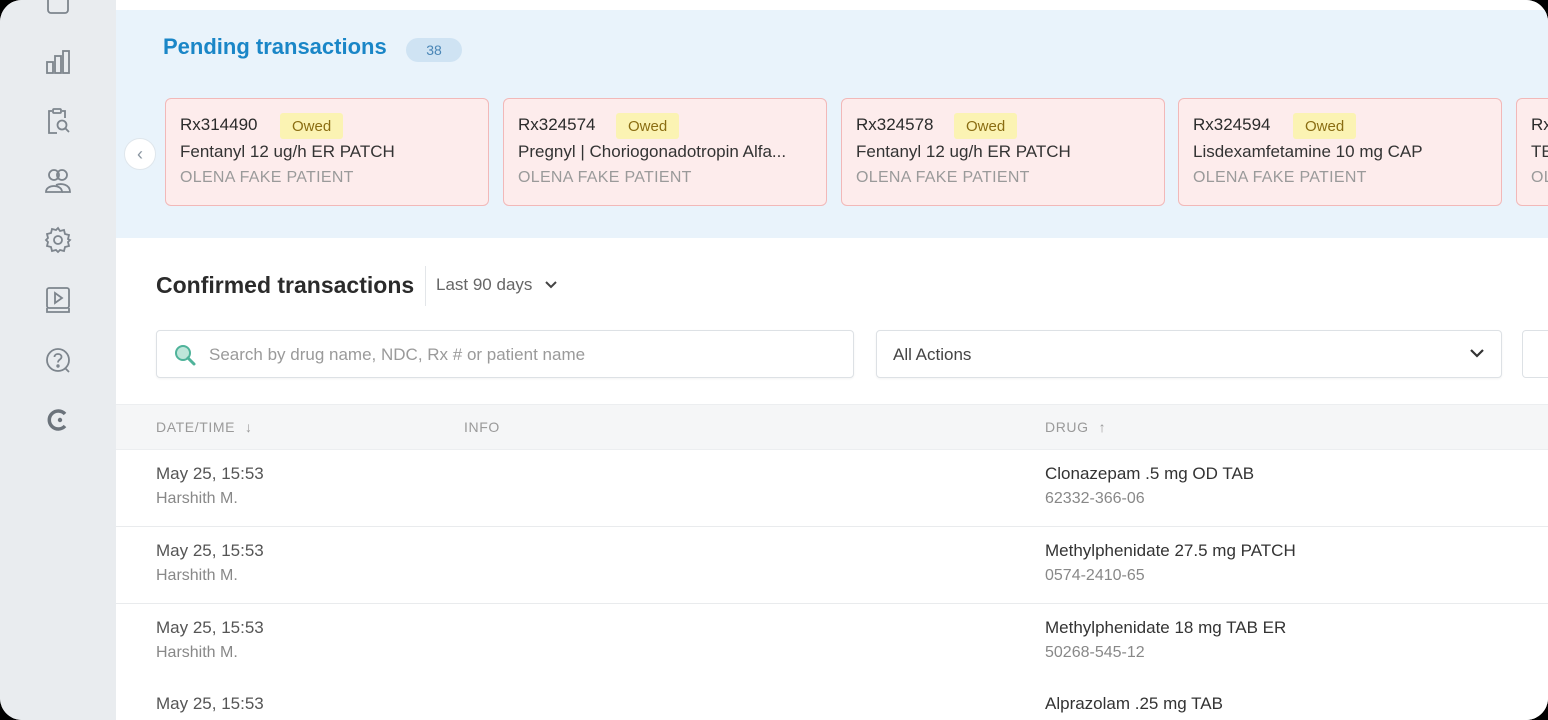 The width and height of the screenshot is (1548, 720). I want to click on carousel-prev-button: ‹, so click(140, 154).